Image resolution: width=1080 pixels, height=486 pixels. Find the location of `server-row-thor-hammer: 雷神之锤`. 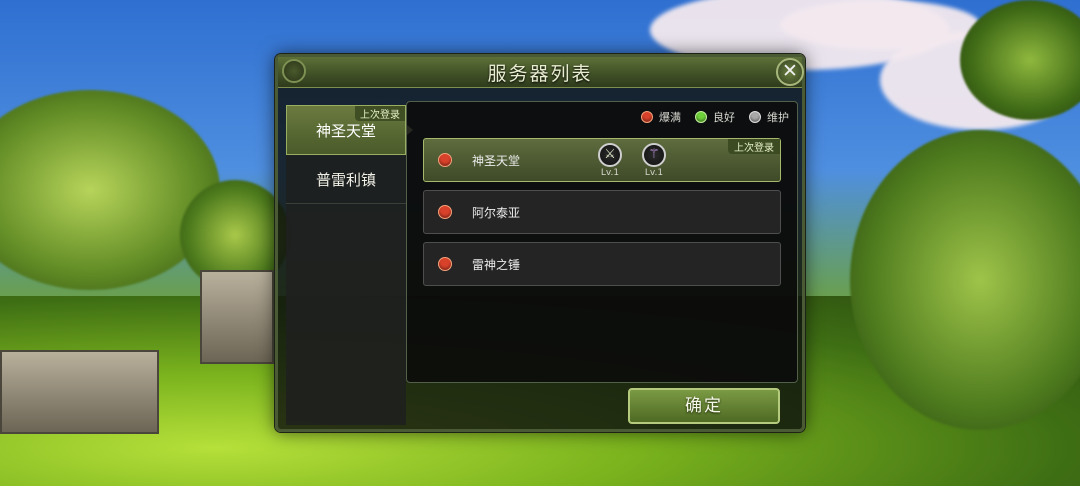

server-row-thor-hammer: 雷神之锤 is located at coordinates (602, 264).